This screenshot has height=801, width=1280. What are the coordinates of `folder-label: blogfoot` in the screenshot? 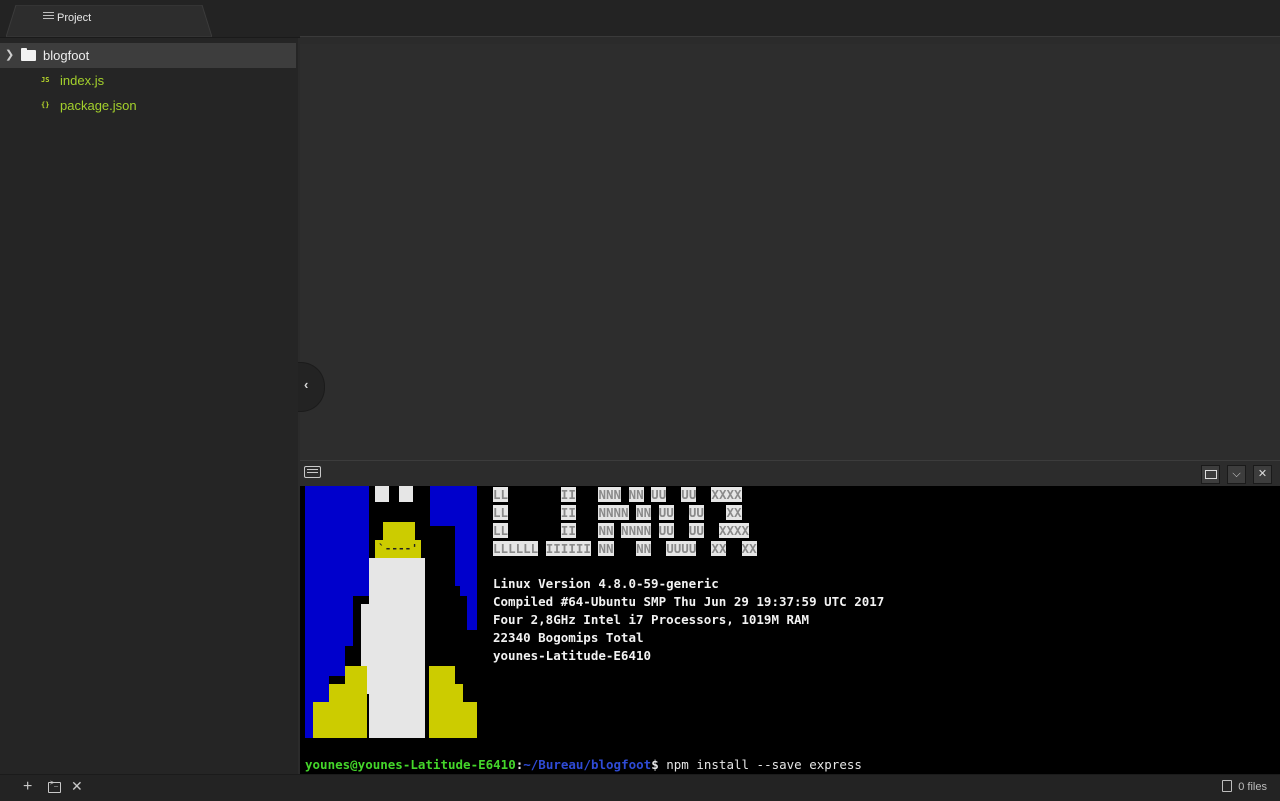 It's located at (66, 55).